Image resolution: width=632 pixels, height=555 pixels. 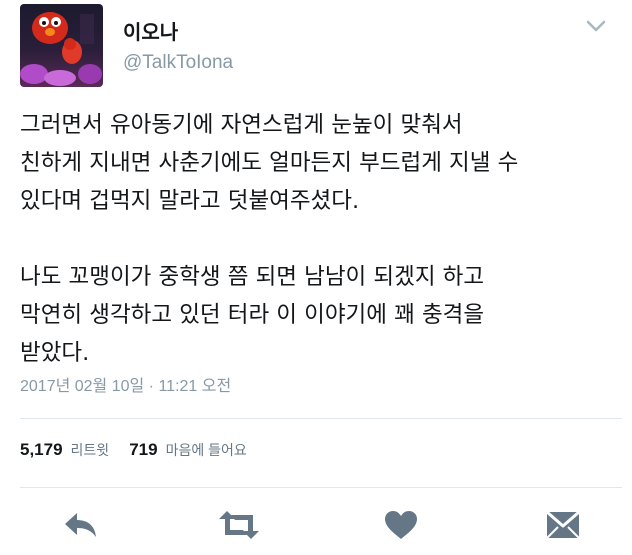 I want to click on retweet-icon, so click(x=239, y=525).